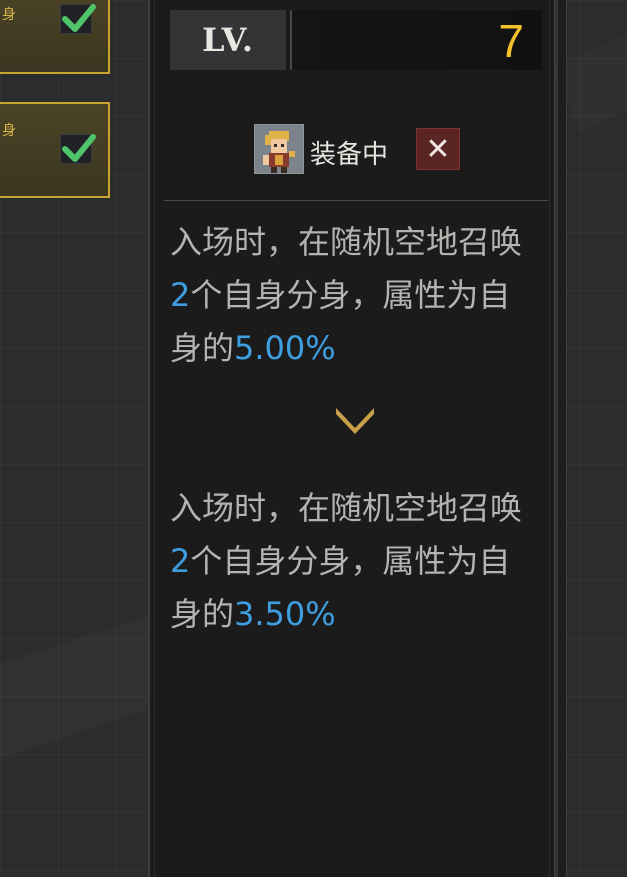 This screenshot has width=627, height=877. I want to click on chevron-down-icon, so click(355, 421).